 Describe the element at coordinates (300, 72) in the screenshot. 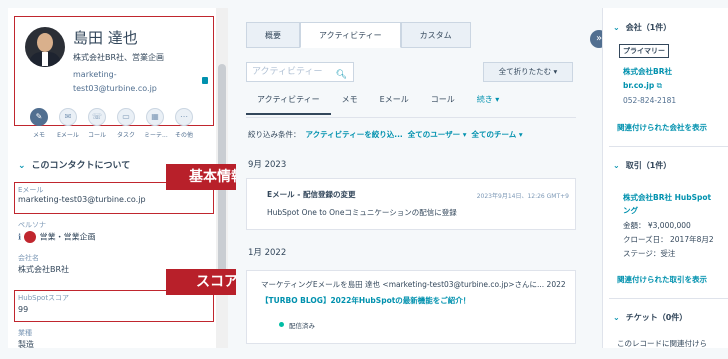

I see `activity-search-input: アクティビティー 🔍︎` at that location.